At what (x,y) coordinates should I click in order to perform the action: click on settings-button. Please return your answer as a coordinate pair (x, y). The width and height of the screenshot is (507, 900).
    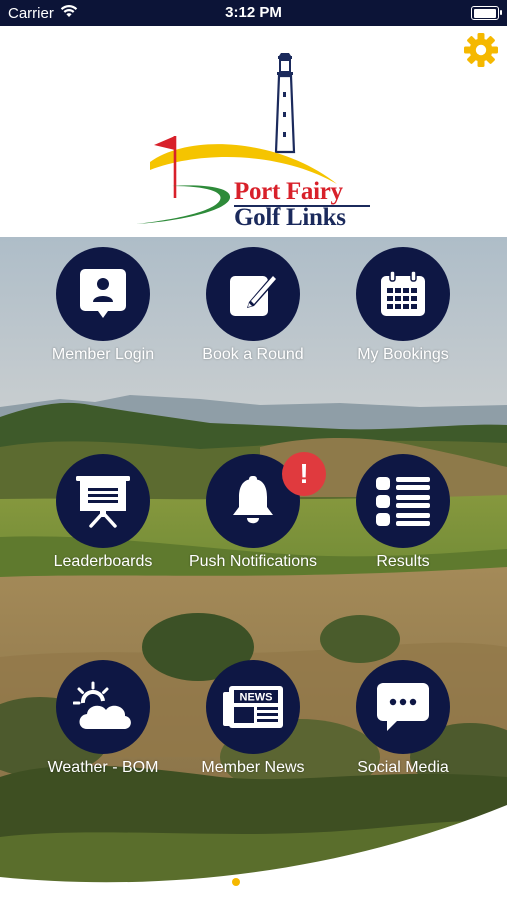
    Looking at the image, I should click on (481, 50).